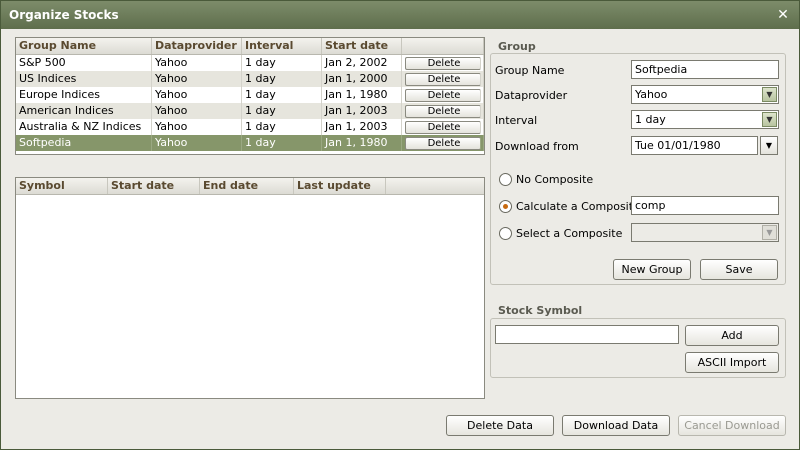  I want to click on dataprovider-value: Yahoo, so click(651, 94).